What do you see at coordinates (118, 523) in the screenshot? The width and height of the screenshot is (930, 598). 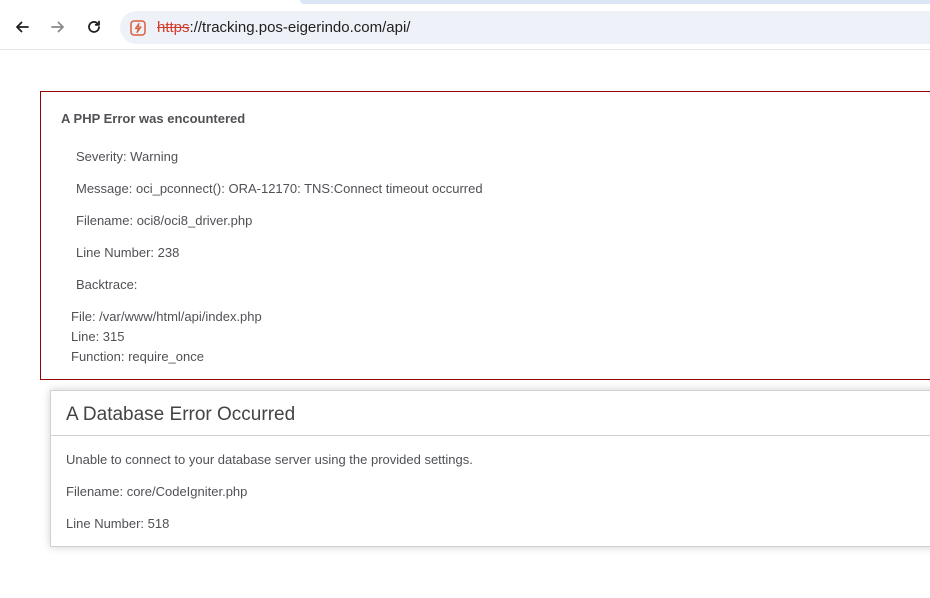 I see `database-error-line-number: Line Number: 518` at bounding box center [118, 523].